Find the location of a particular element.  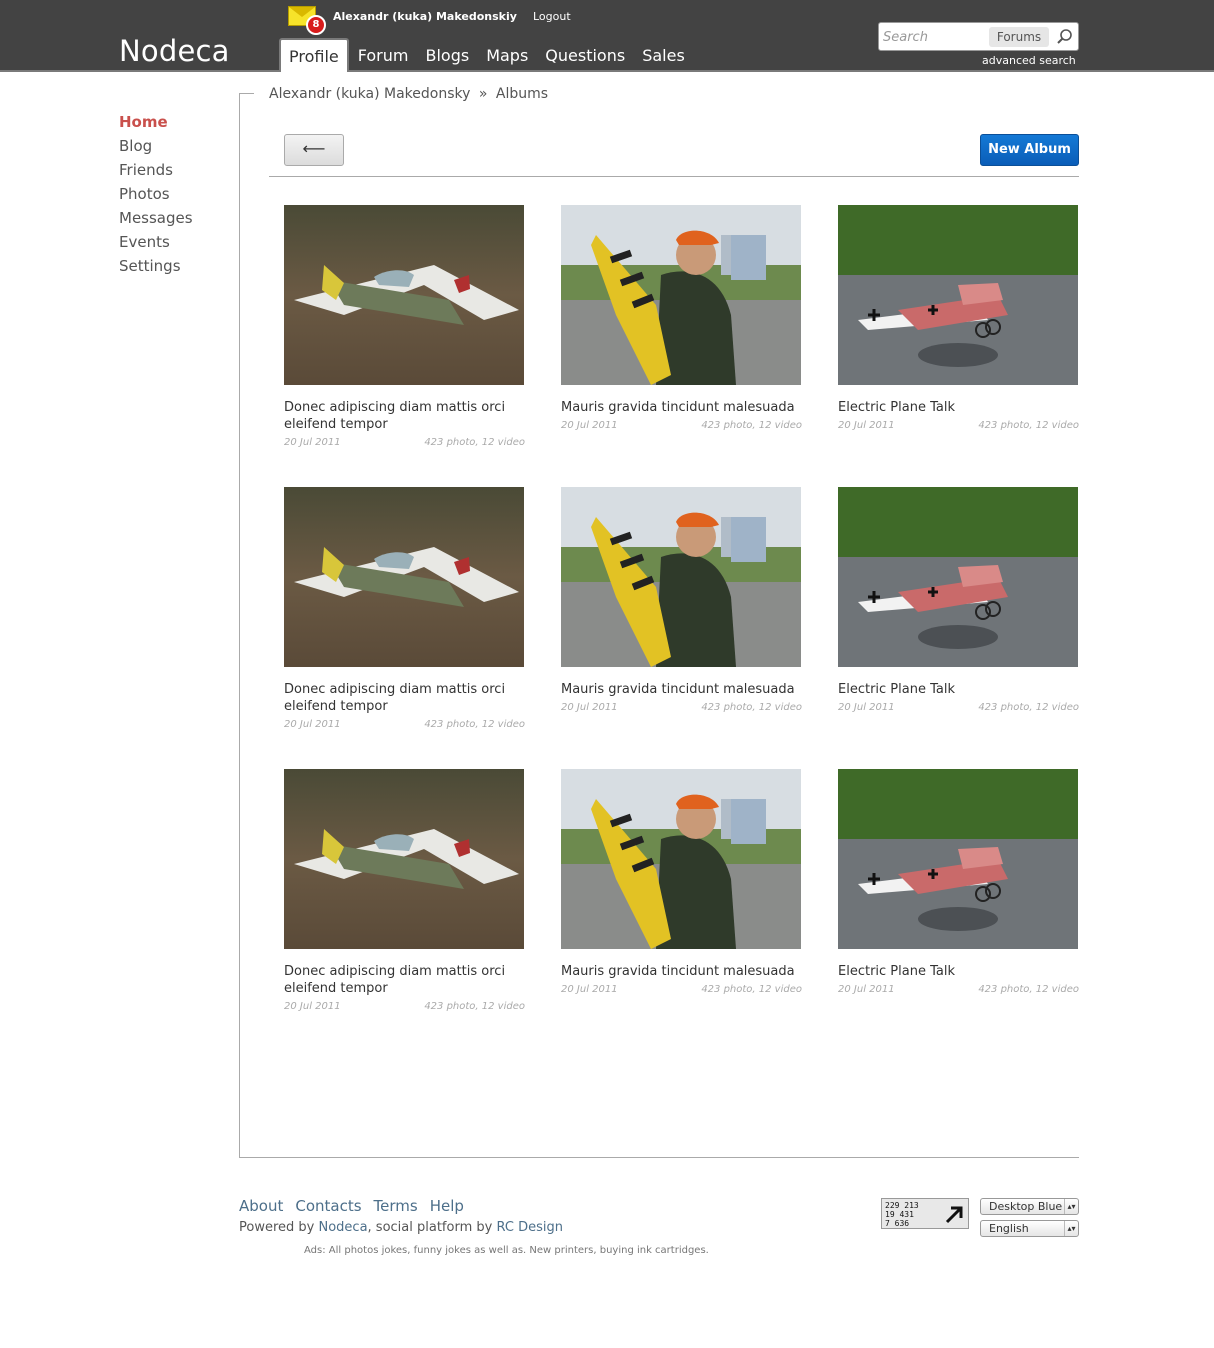

footer-links: About Contacts Terms Help is located at coordinates (357, 1206).